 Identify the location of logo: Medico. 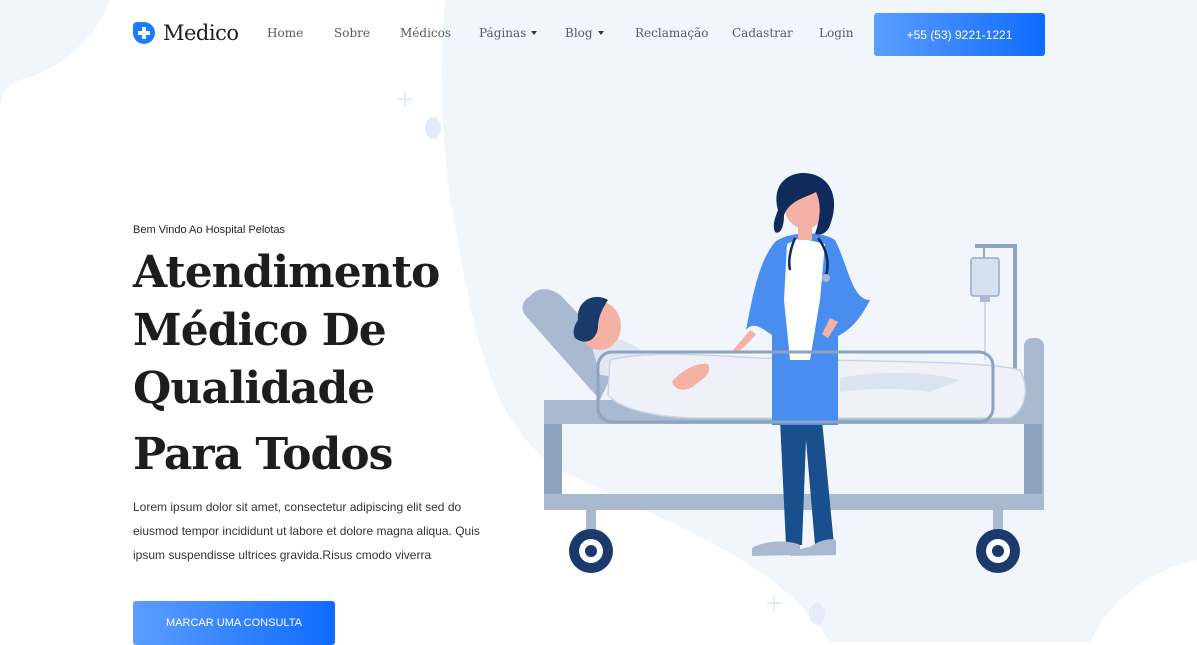
(186, 33).